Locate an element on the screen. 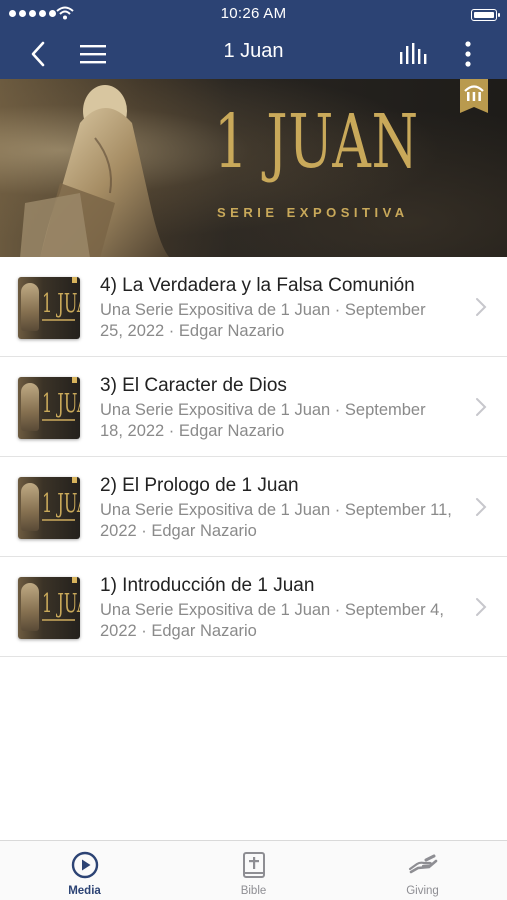  bar-chart-icon is located at coordinates (413, 53).